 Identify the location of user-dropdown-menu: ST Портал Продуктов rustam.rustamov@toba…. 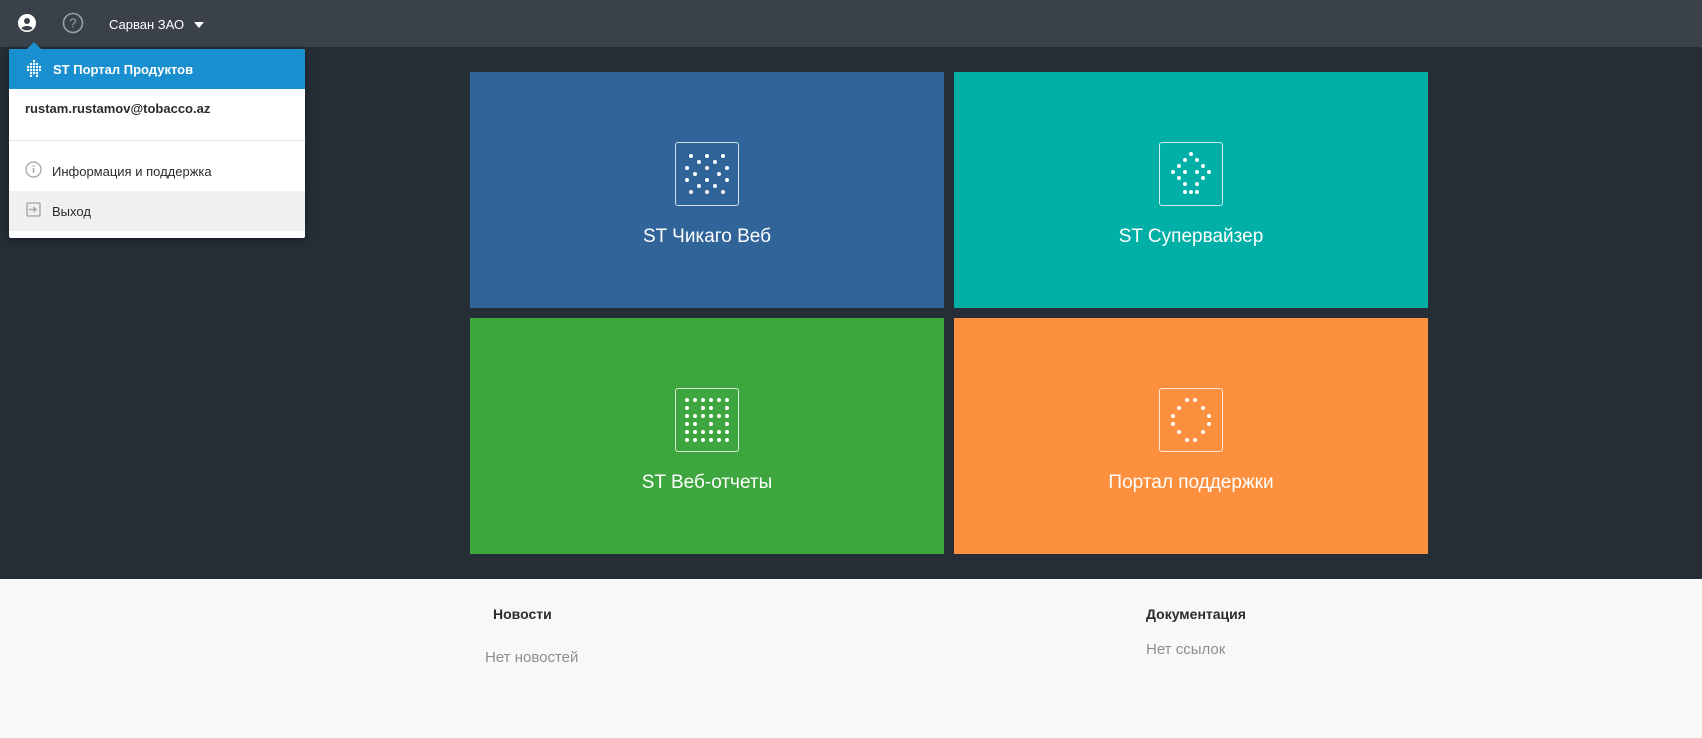
(157, 140).